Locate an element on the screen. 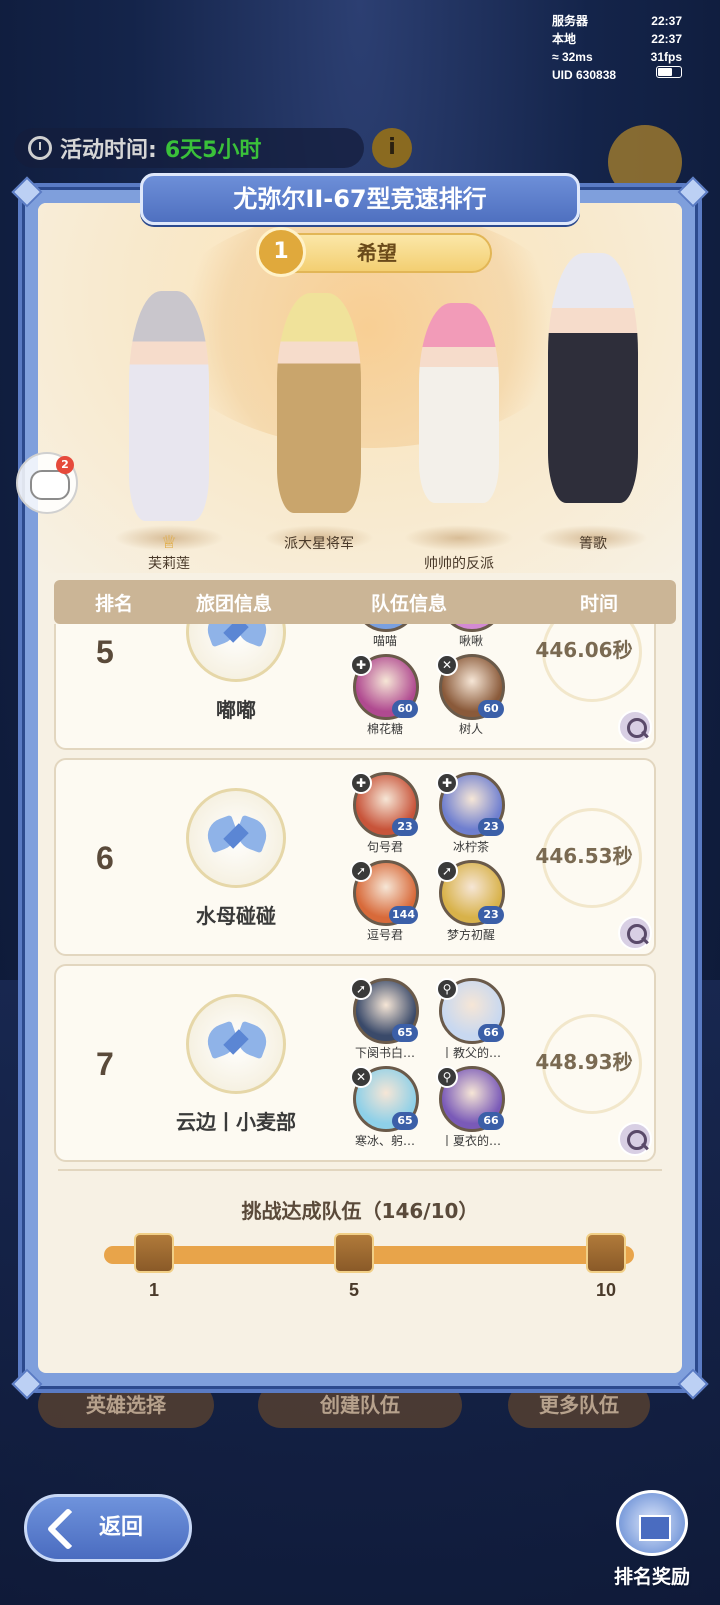  milestone-label: 1 is located at coordinates (153, 1290).